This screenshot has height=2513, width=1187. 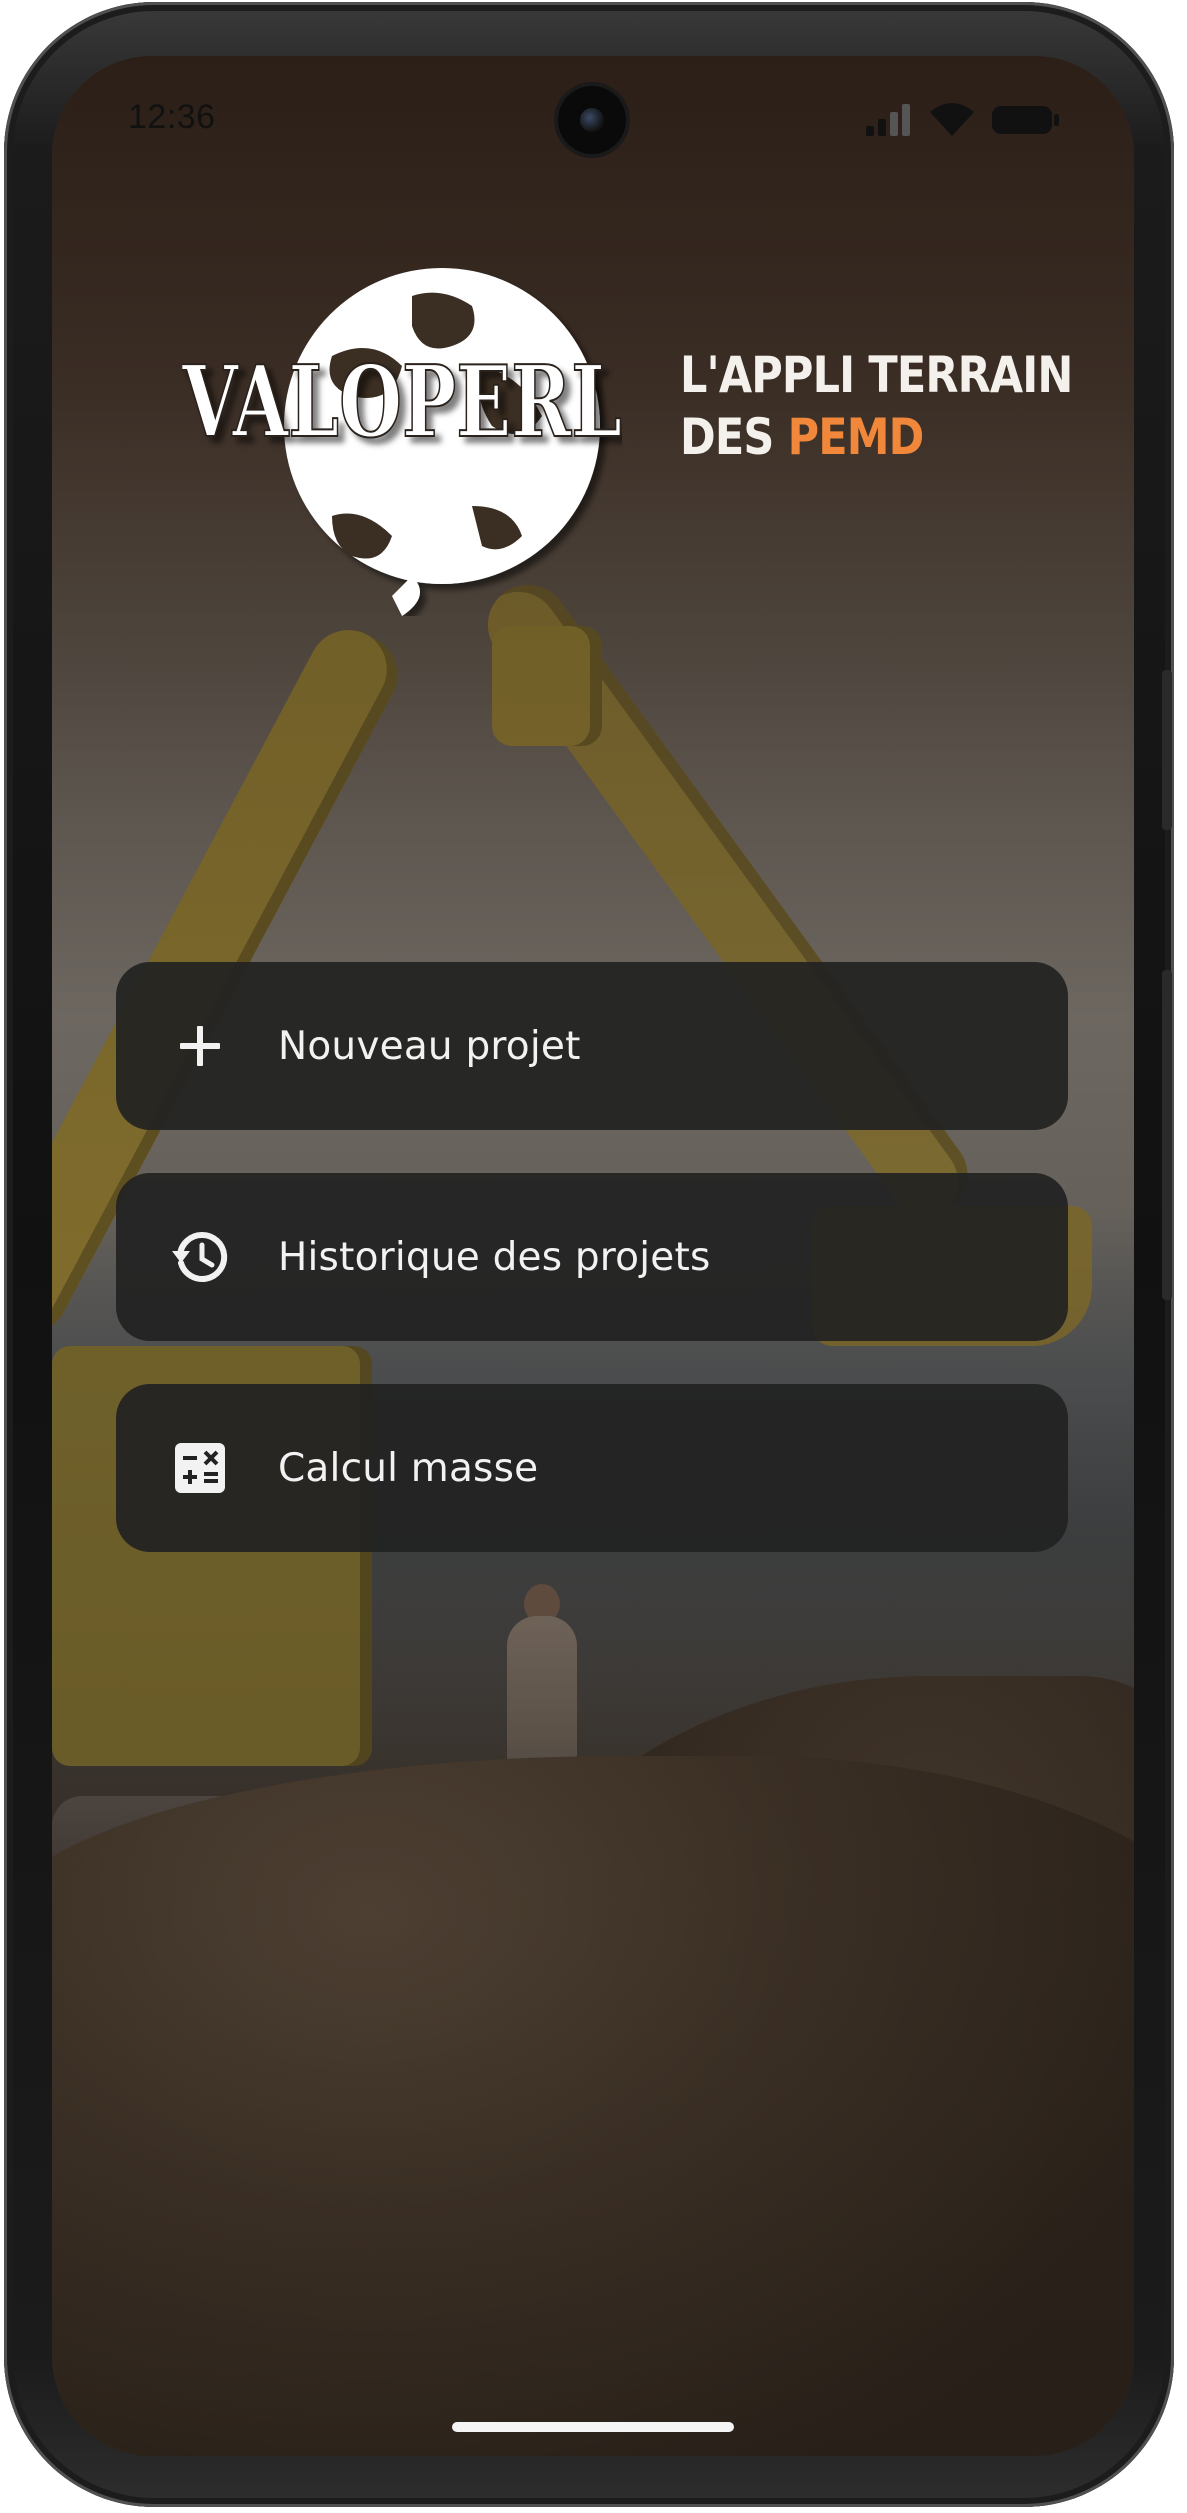 I want to click on volume-button, so click(x=1167, y=750).